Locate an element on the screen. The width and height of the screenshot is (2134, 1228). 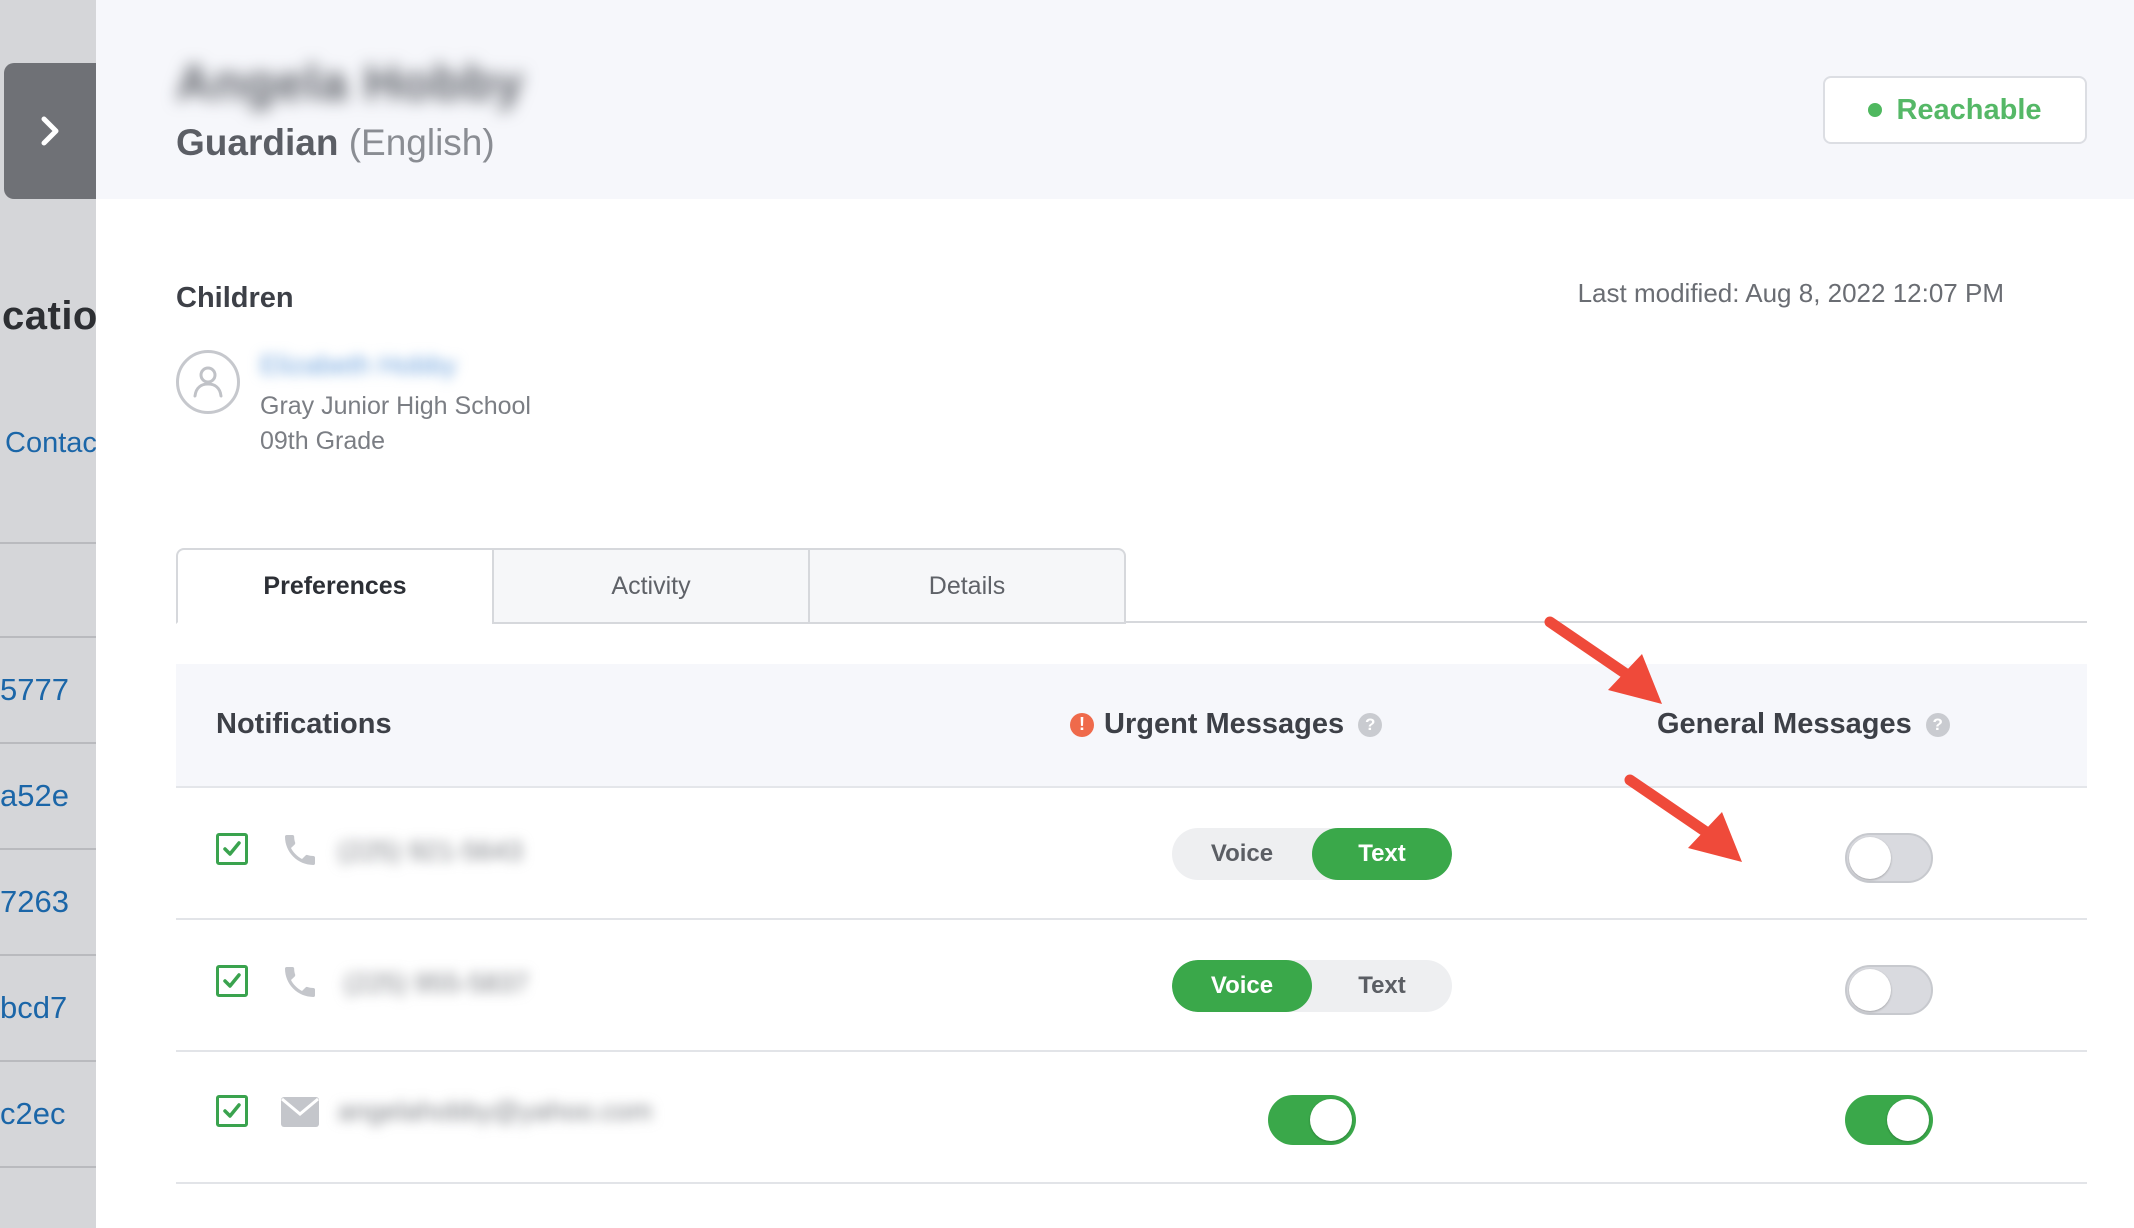
tab-activity: Activity is located at coordinates (651, 586).